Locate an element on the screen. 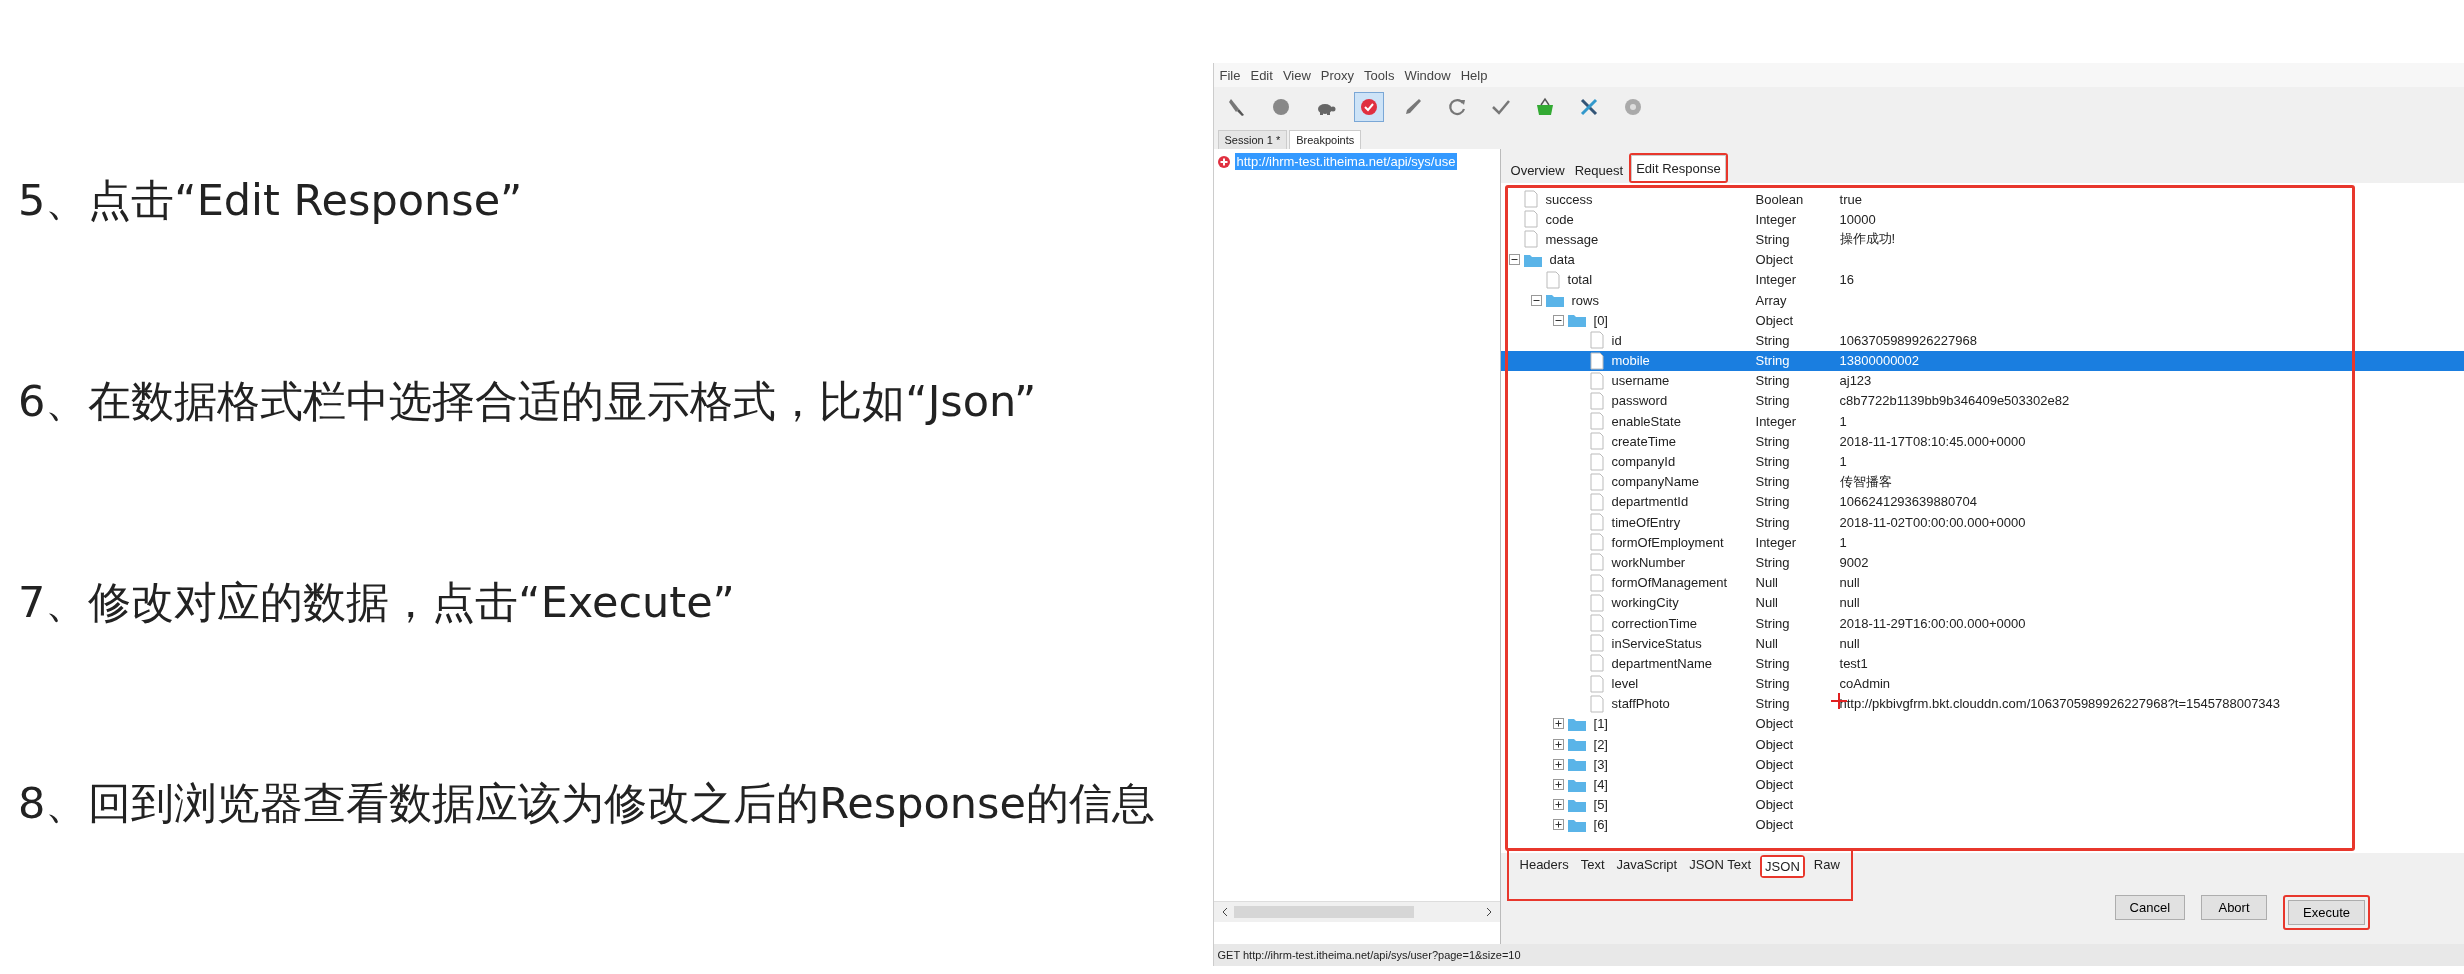  tree-row: code Integer 10000 is located at coordinates (1982, 219).